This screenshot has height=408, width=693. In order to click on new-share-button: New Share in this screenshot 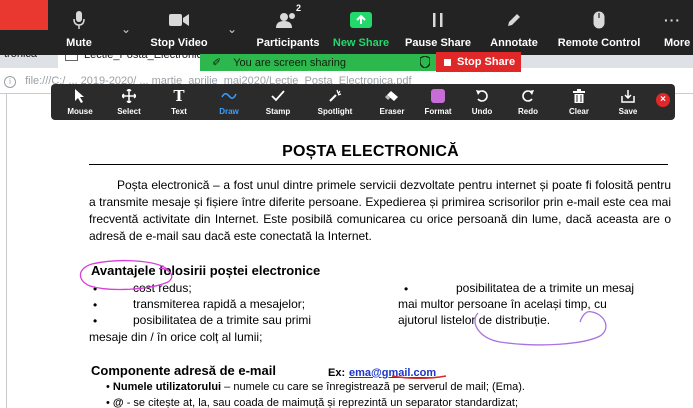, I will do `click(361, 27)`.